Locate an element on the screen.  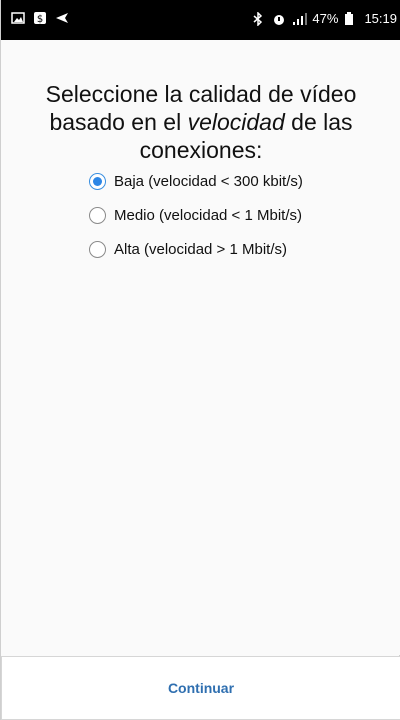
status-time: 15:19 is located at coordinates (380, 18).